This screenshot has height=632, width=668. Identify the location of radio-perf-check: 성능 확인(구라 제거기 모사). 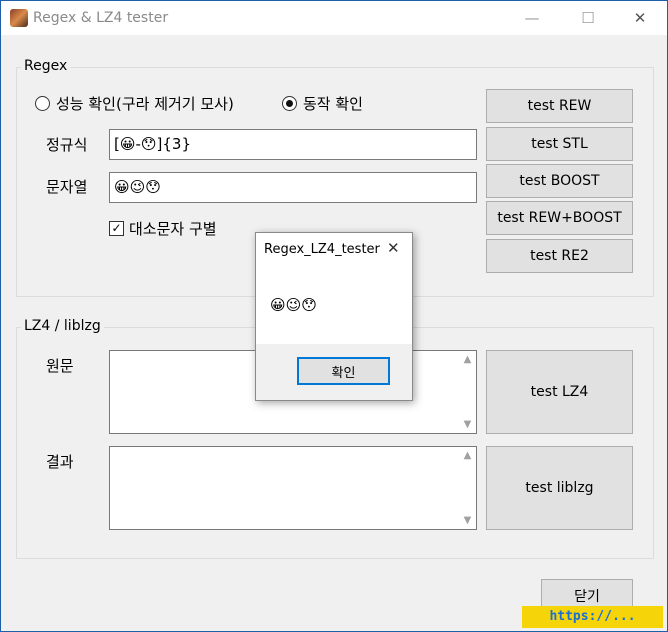
(134, 103).